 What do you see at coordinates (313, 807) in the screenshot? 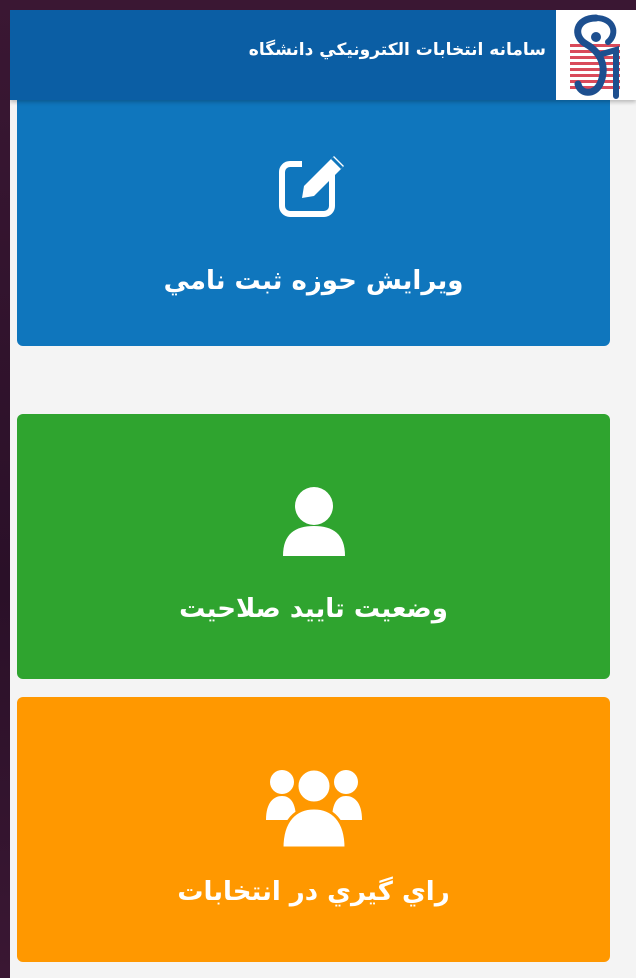
I see `users-group-icon` at bounding box center [313, 807].